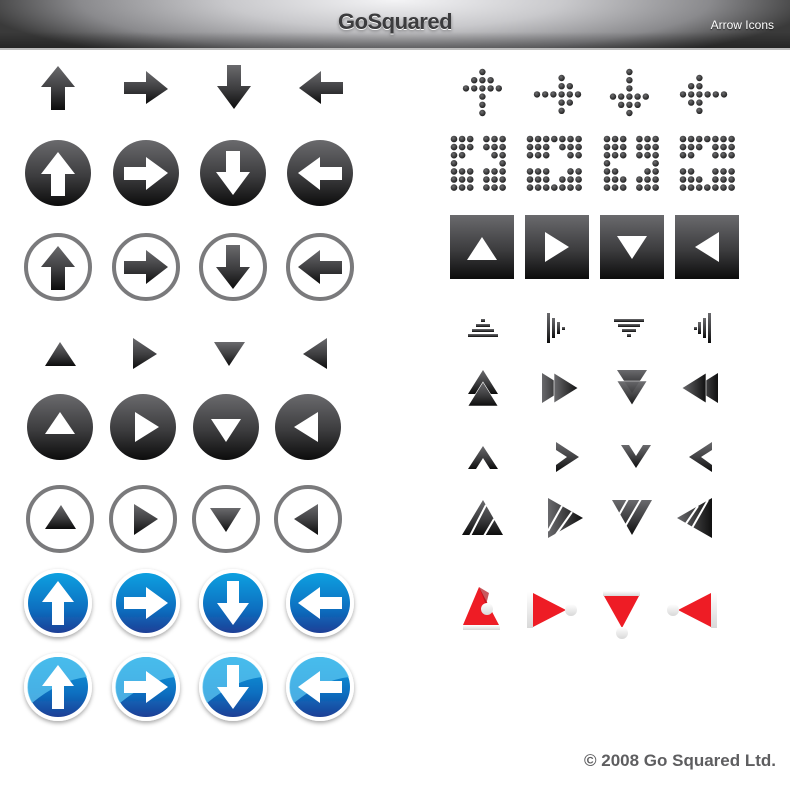 The width and height of the screenshot is (790, 790). What do you see at coordinates (320, 687) in the screenshot?
I see `glossy-arrow-left-button` at bounding box center [320, 687].